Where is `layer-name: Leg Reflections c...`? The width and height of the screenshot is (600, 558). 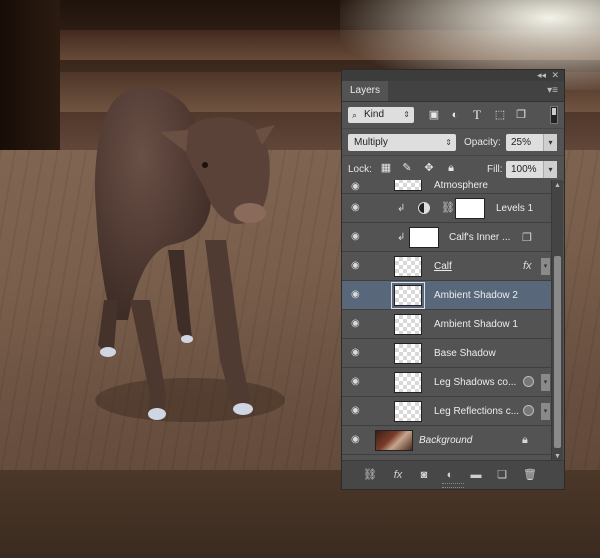 layer-name: Leg Reflections c... is located at coordinates (477, 411).